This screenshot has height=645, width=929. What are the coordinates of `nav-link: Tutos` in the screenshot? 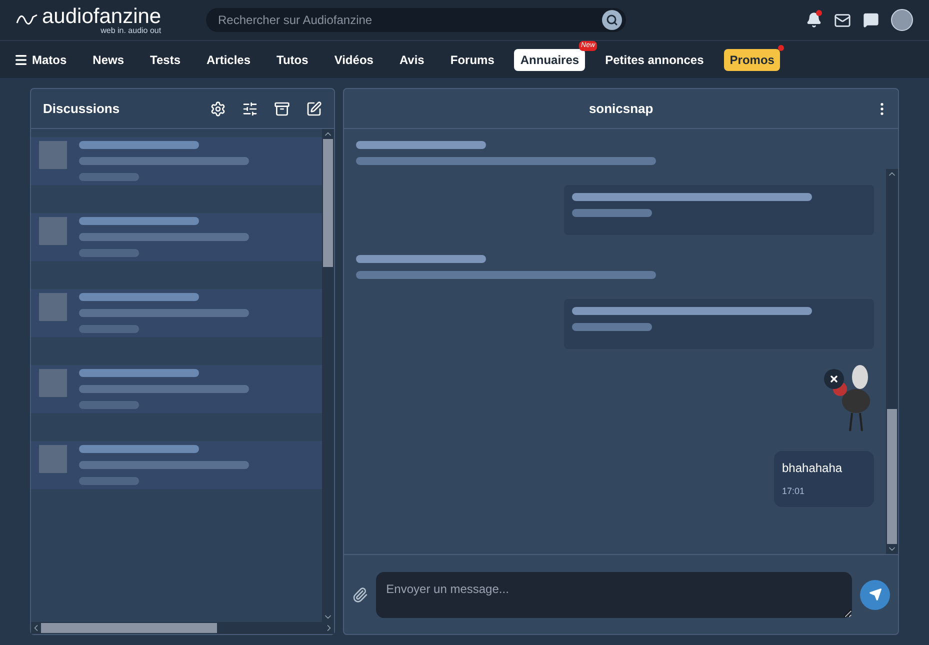 It's located at (292, 59).